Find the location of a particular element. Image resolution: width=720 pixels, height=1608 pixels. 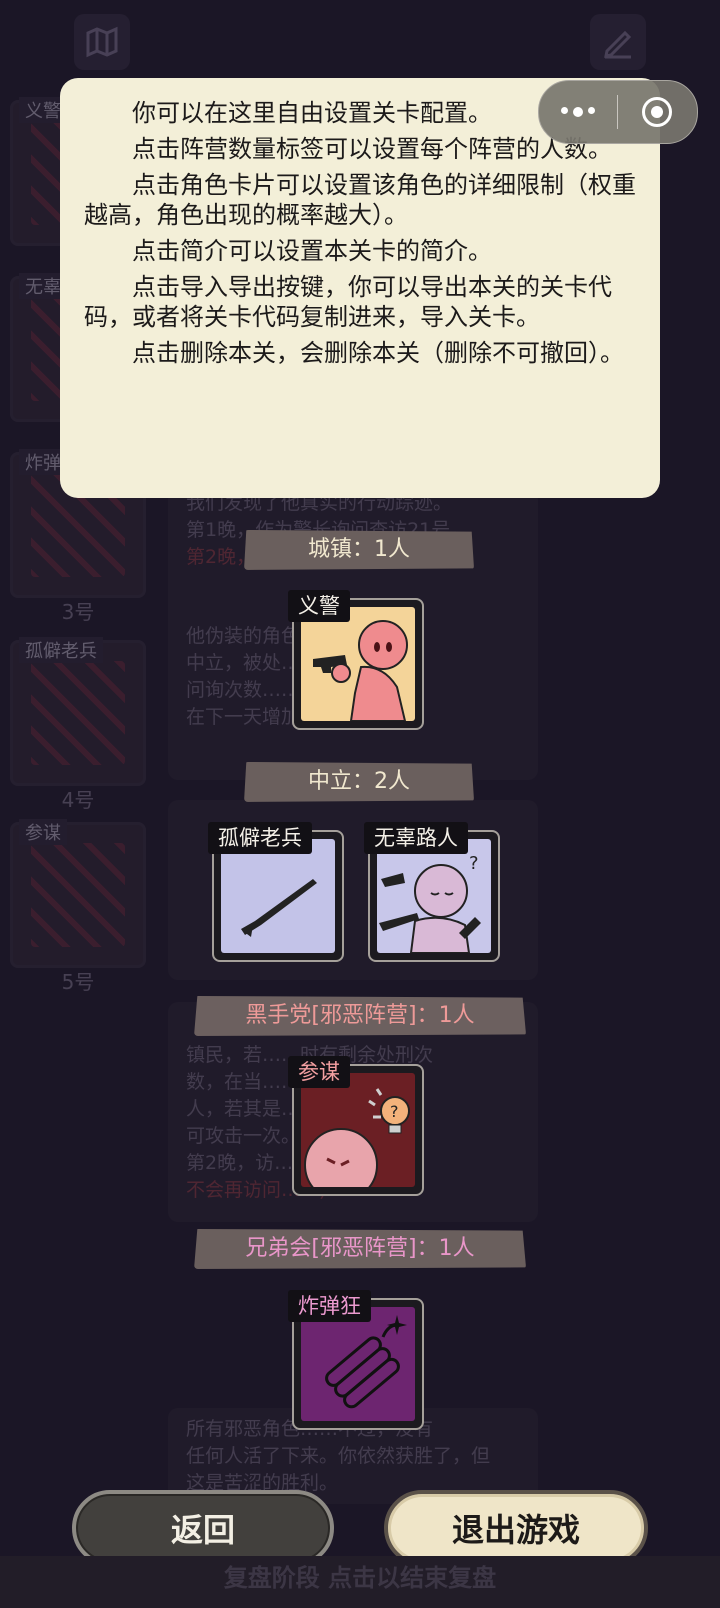

side-card-4: 孤僻老兵 4号 is located at coordinates (78, 724).